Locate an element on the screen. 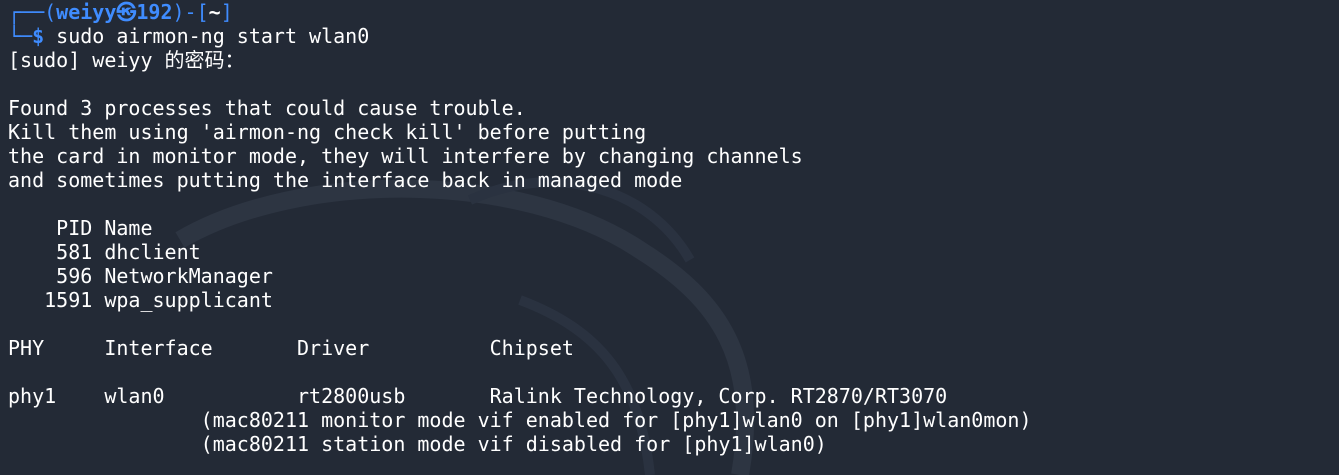 The image size is (1339, 475). prompt-user: weiyy is located at coordinates (86, 12).